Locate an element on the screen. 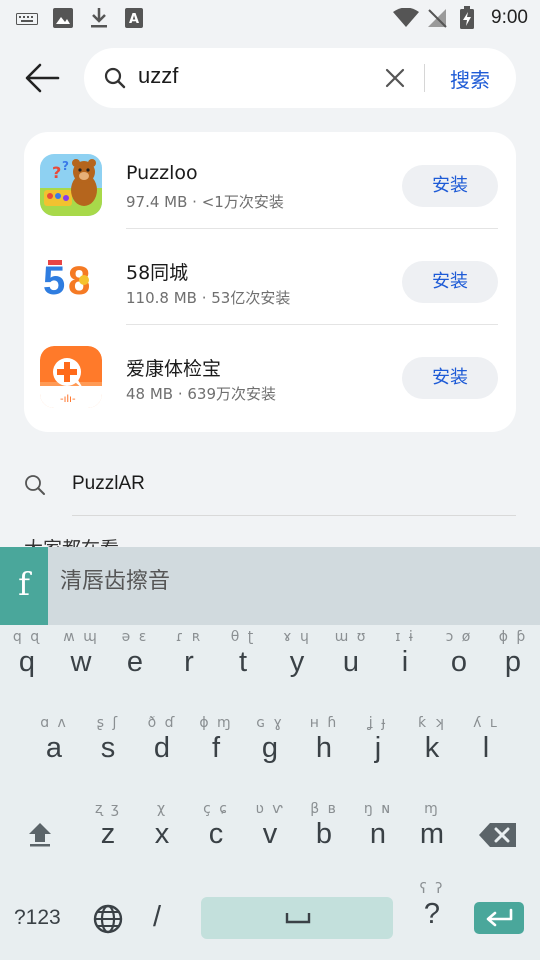  keyboard-candidate-bar: f 清唇齿擦音 is located at coordinates (270, 586).